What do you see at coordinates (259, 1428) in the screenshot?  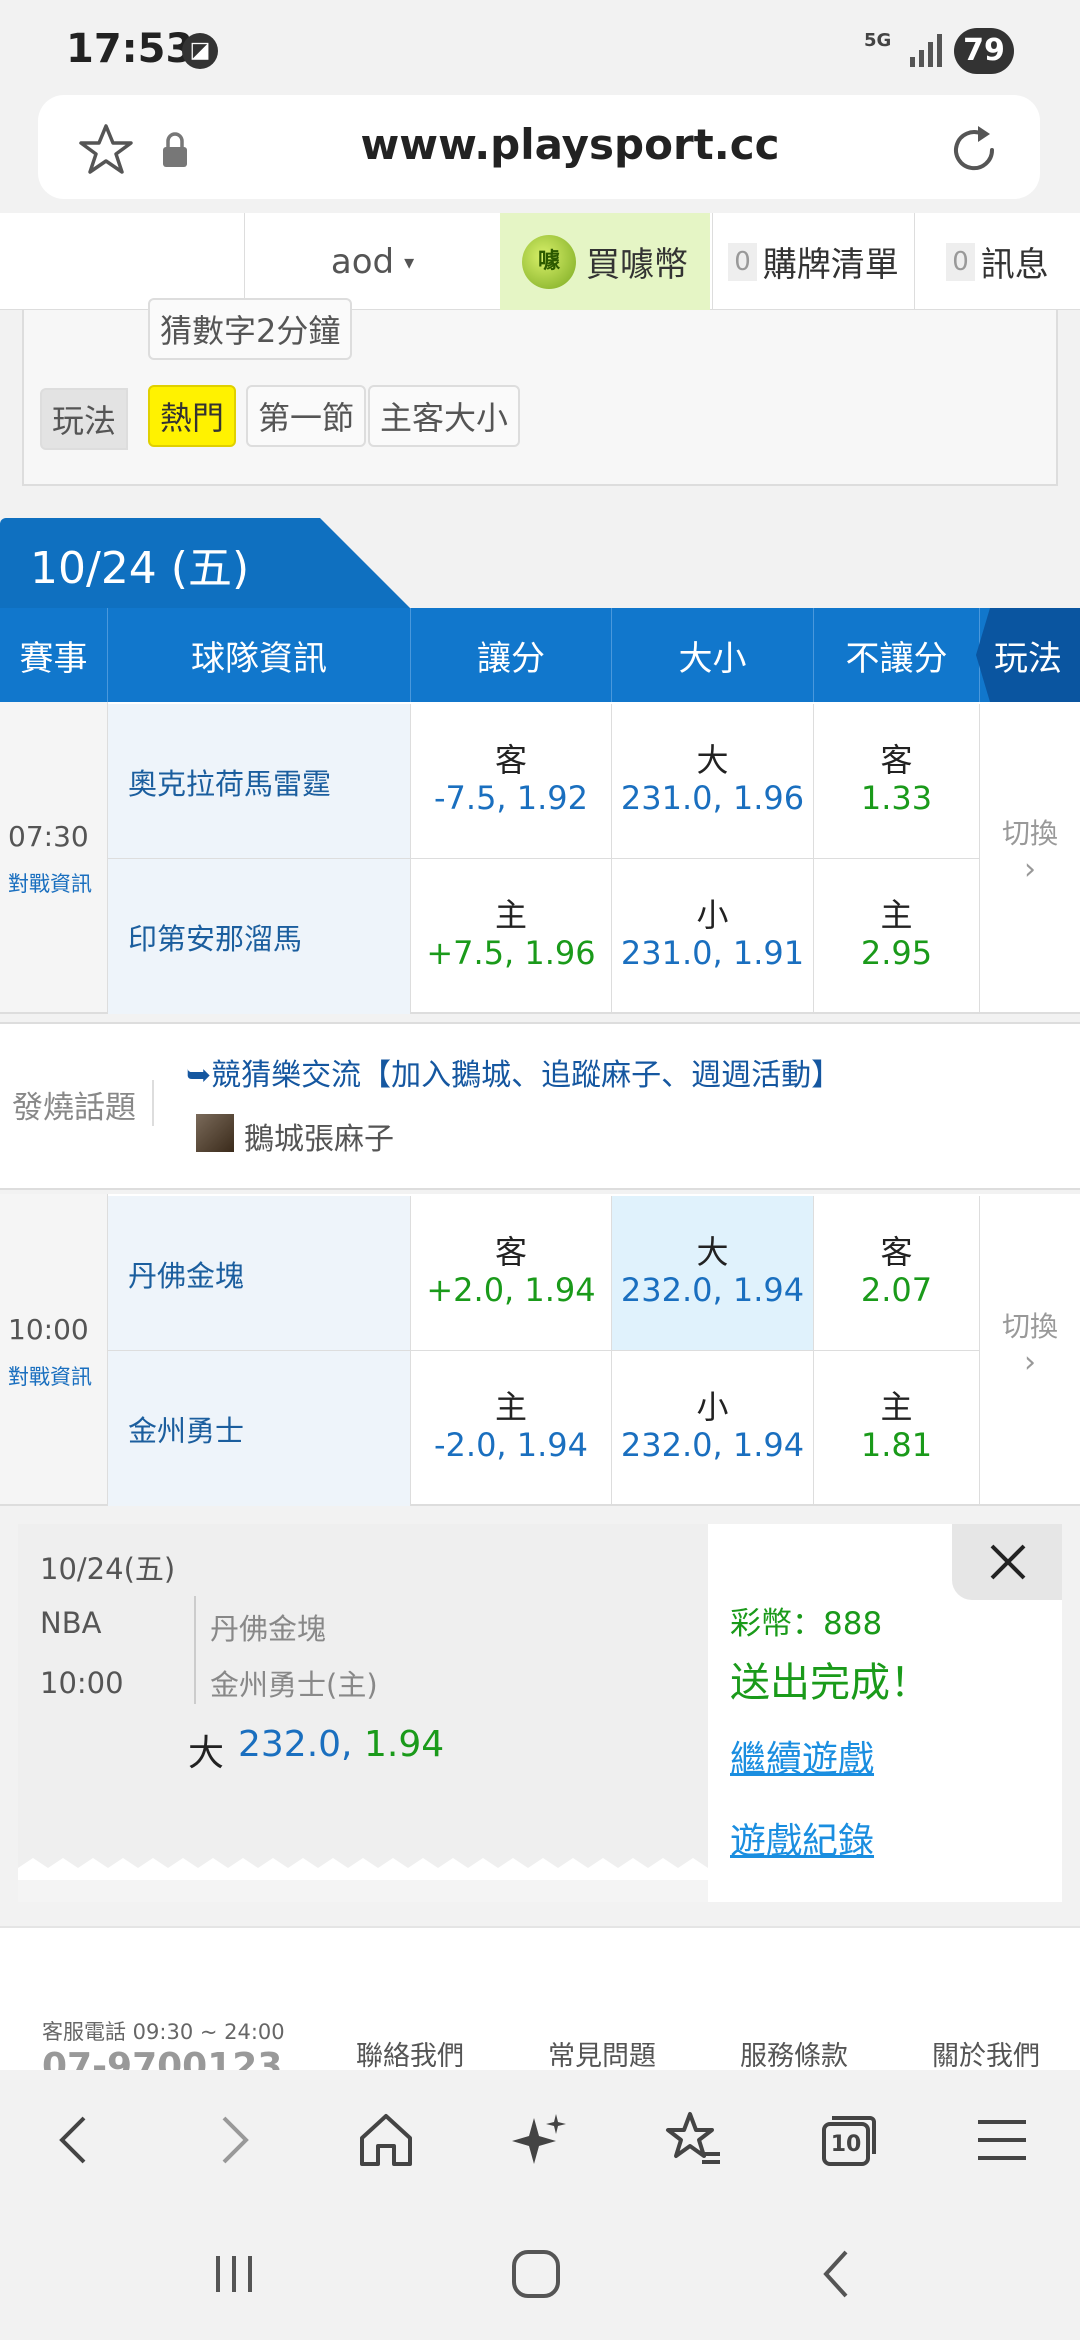 I see `team-name-home: 金州勇士` at bounding box center [259, 1428].